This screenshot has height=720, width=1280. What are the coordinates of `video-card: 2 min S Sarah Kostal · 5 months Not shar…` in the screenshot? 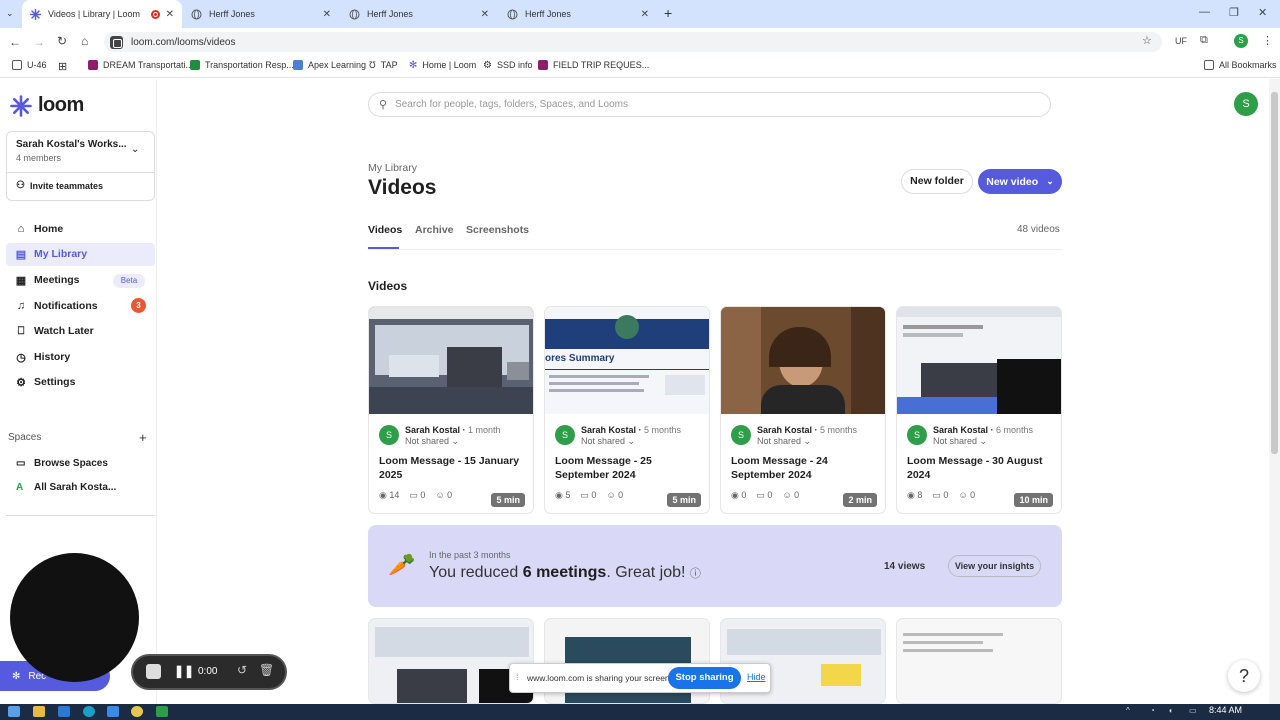 It's located at (803, 410).